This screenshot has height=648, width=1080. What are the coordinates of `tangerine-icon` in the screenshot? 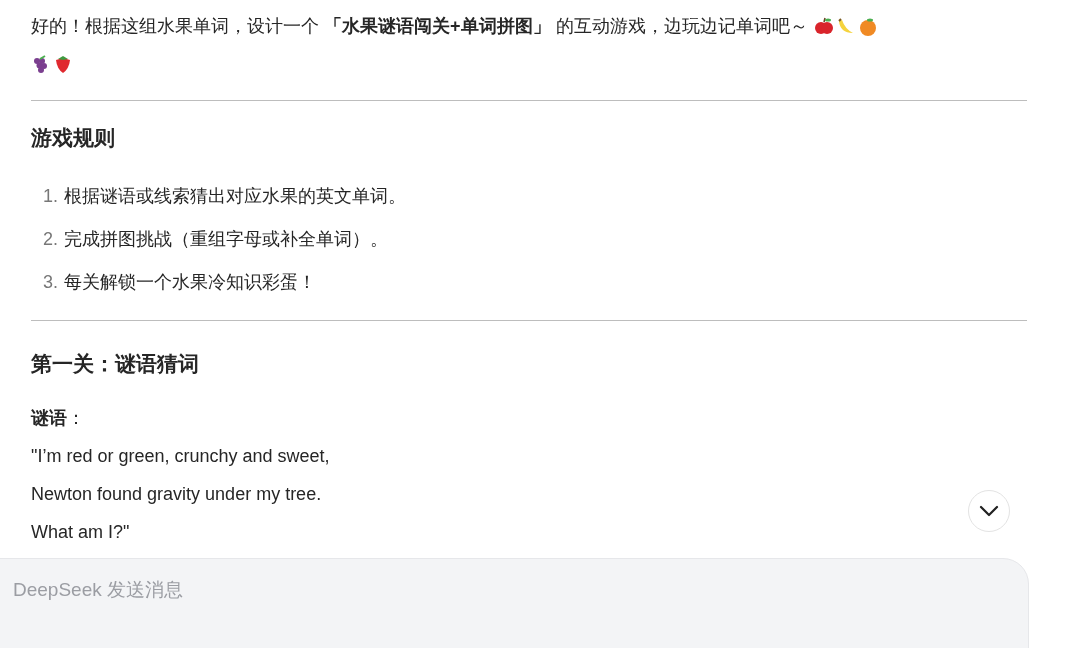 It's located at (867, 27).